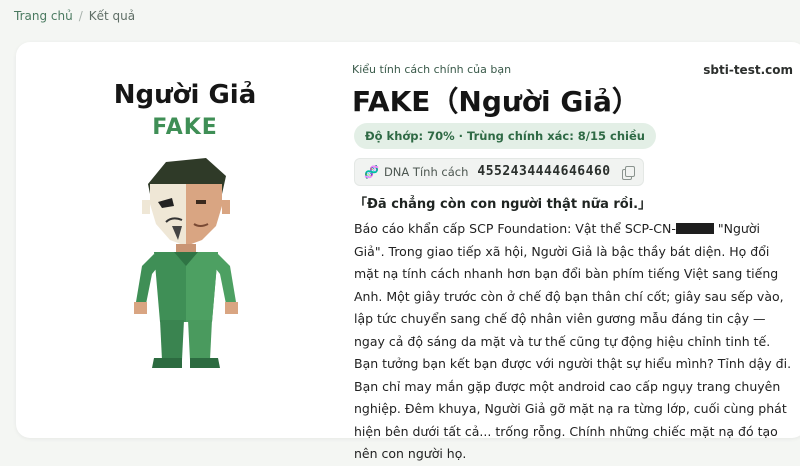  Describe the element at coordinates (185, 95) in the screenshot. I see `character-name: Người Giả` at that location.